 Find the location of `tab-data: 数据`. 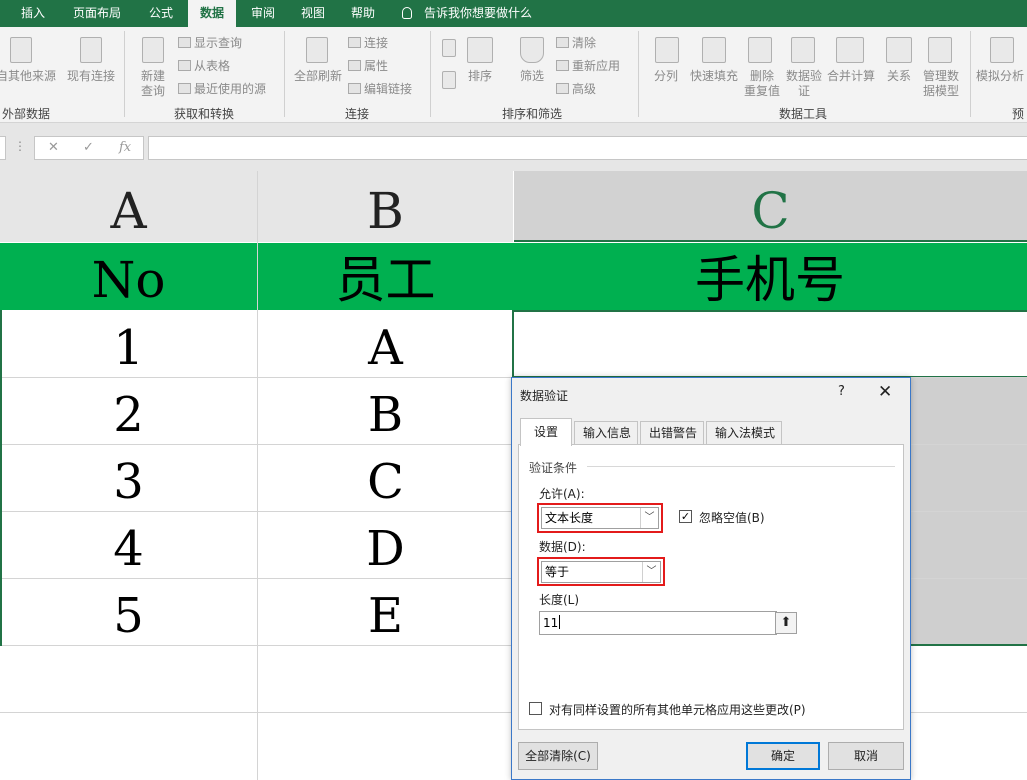

tab-data: 数据 is located at coordinates (212, 13).